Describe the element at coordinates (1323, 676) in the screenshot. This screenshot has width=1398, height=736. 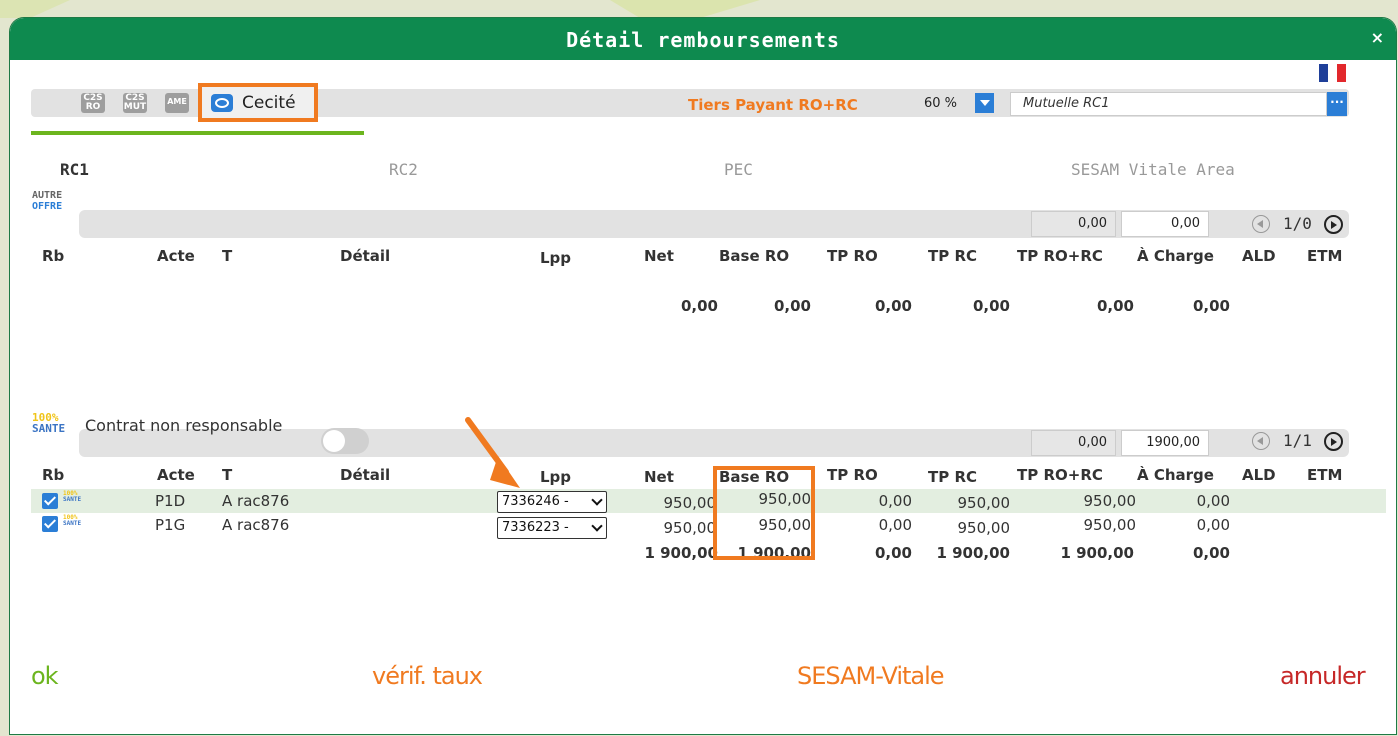
I see `annuler-button: annuler` at that location.